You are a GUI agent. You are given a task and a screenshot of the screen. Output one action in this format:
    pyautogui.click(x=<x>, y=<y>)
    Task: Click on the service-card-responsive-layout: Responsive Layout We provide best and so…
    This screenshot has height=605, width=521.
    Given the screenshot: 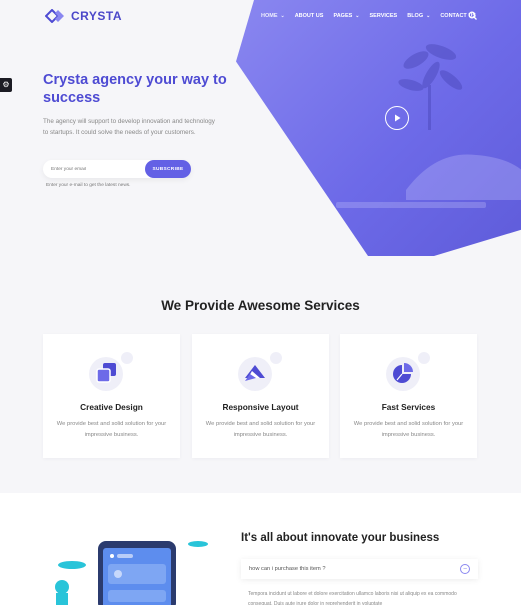 What is the action you would take?
    pyautogui.click(x=260, y=396)
    